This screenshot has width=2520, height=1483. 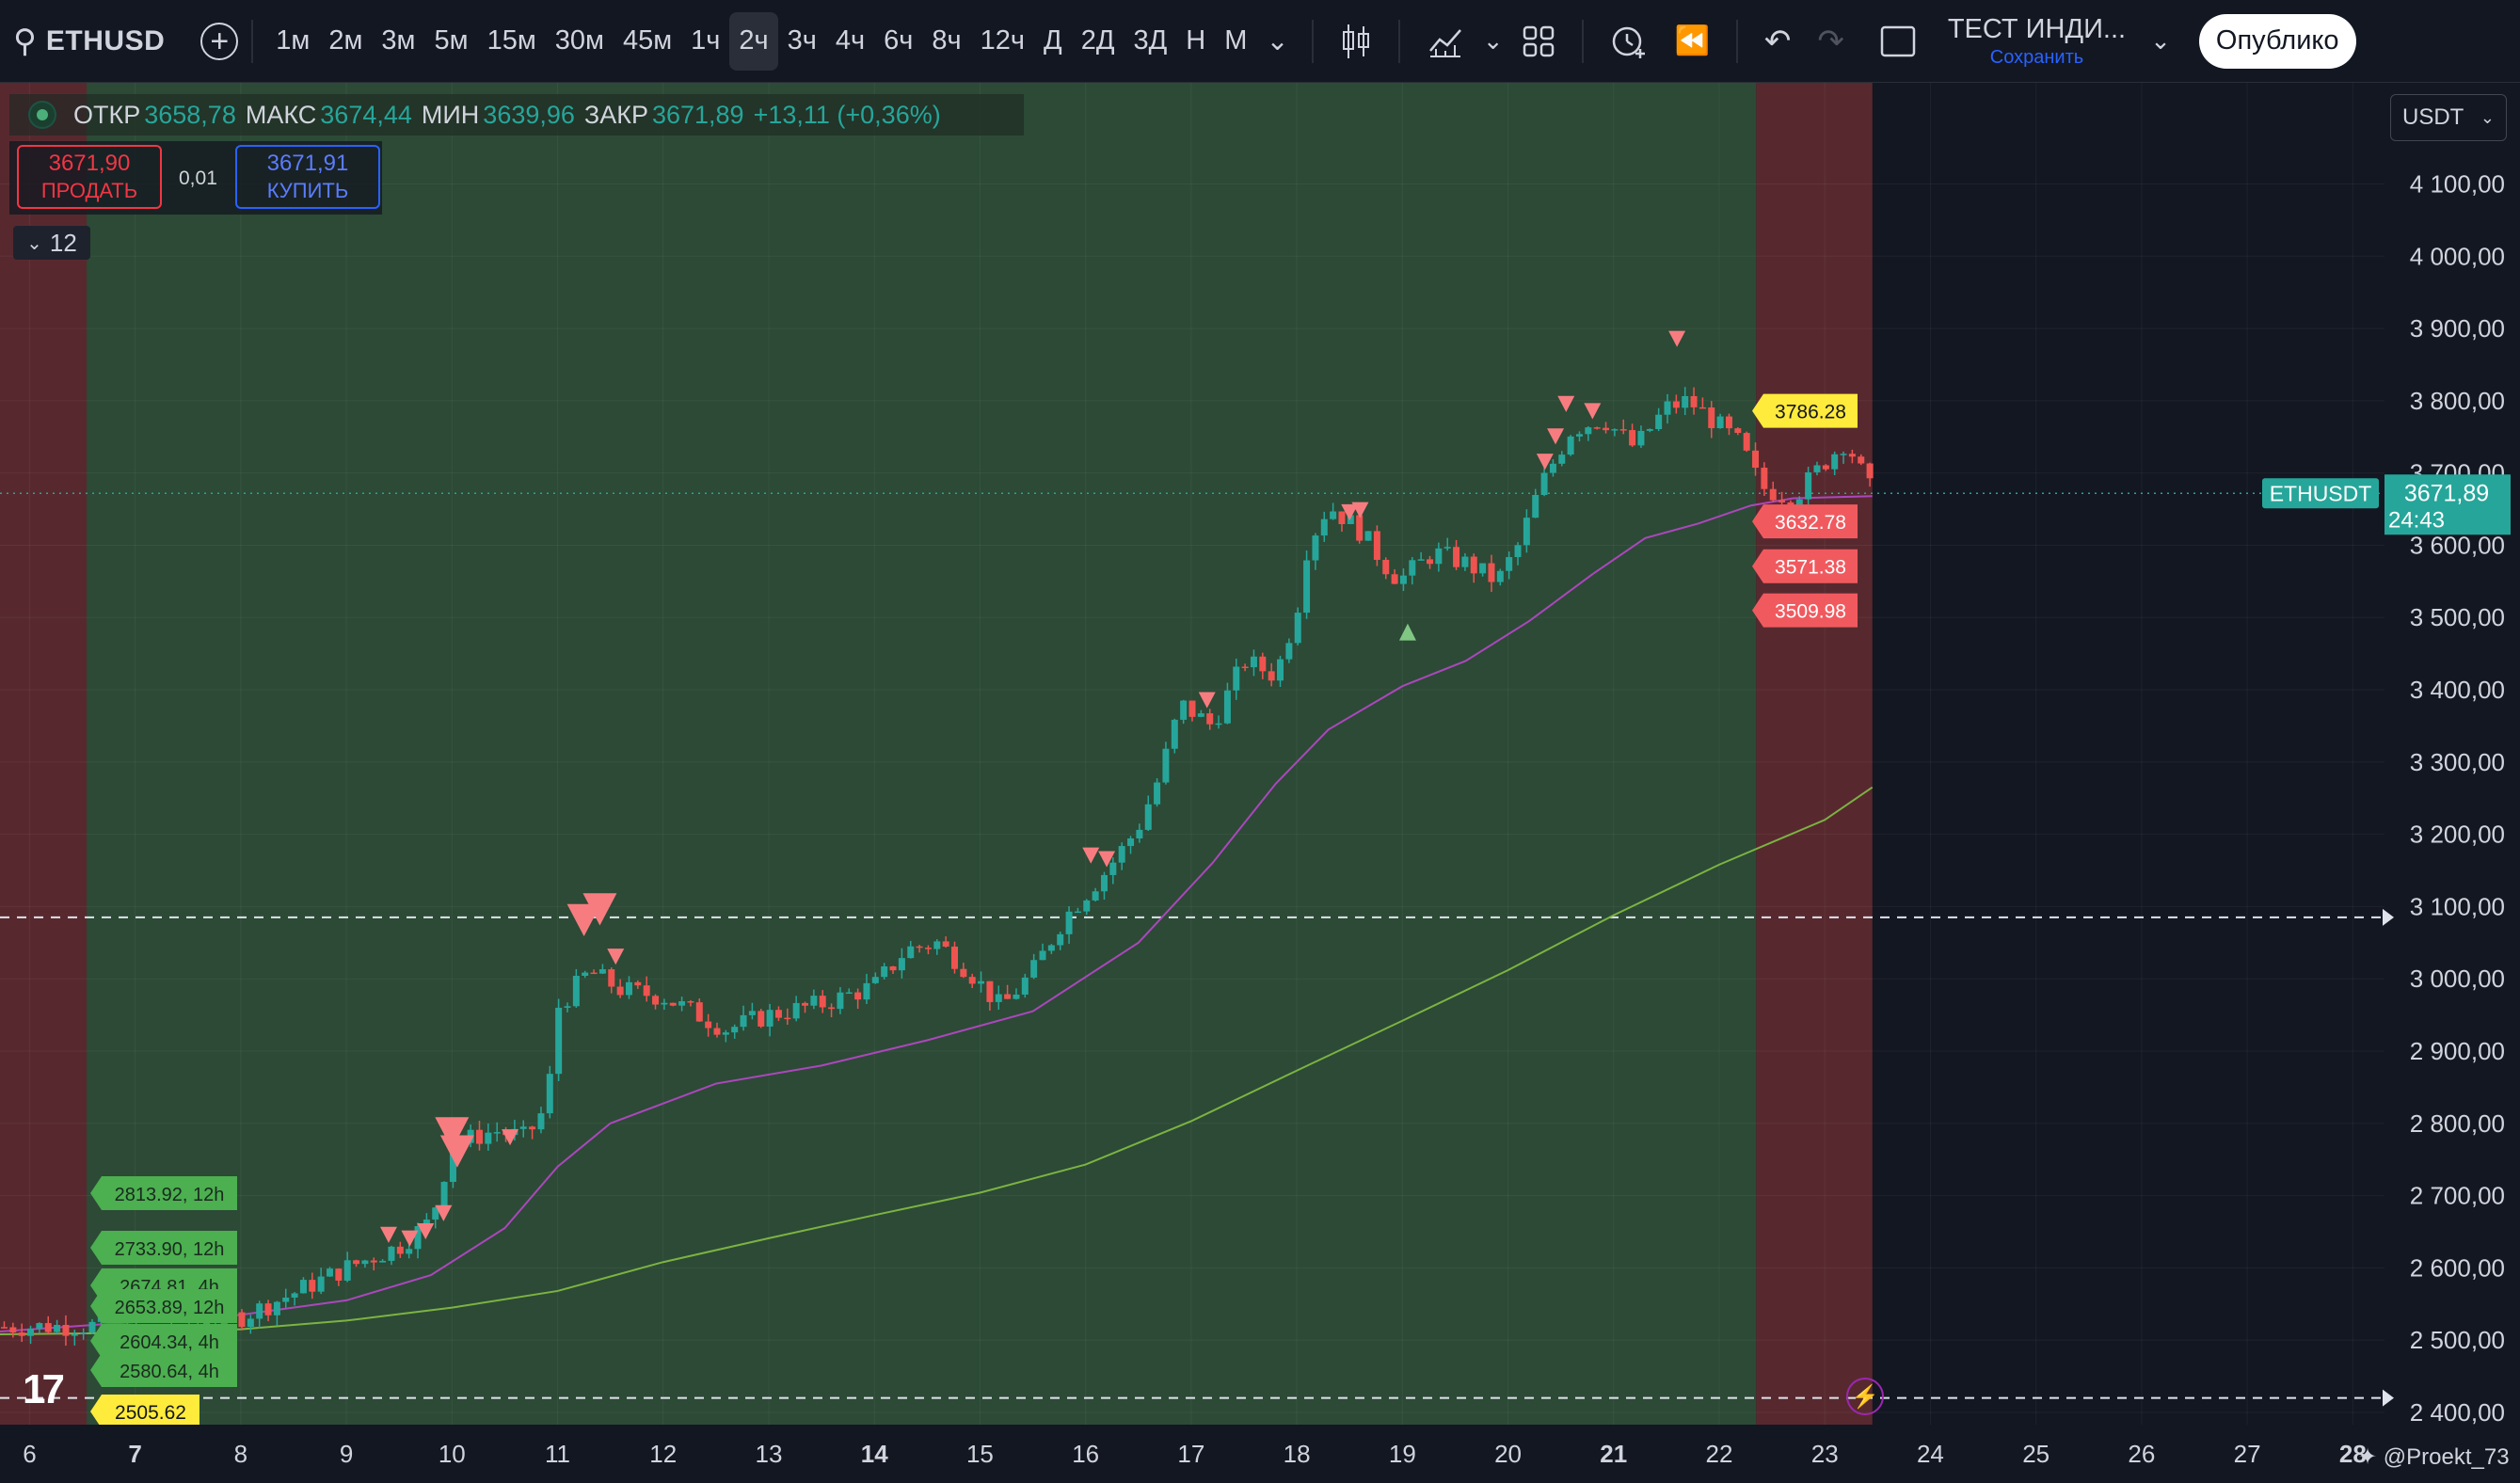 What do you see at coordinates (1736, 41) in the screenshot?
I see `toolbar-divider` at bounding box center [1736, 41].